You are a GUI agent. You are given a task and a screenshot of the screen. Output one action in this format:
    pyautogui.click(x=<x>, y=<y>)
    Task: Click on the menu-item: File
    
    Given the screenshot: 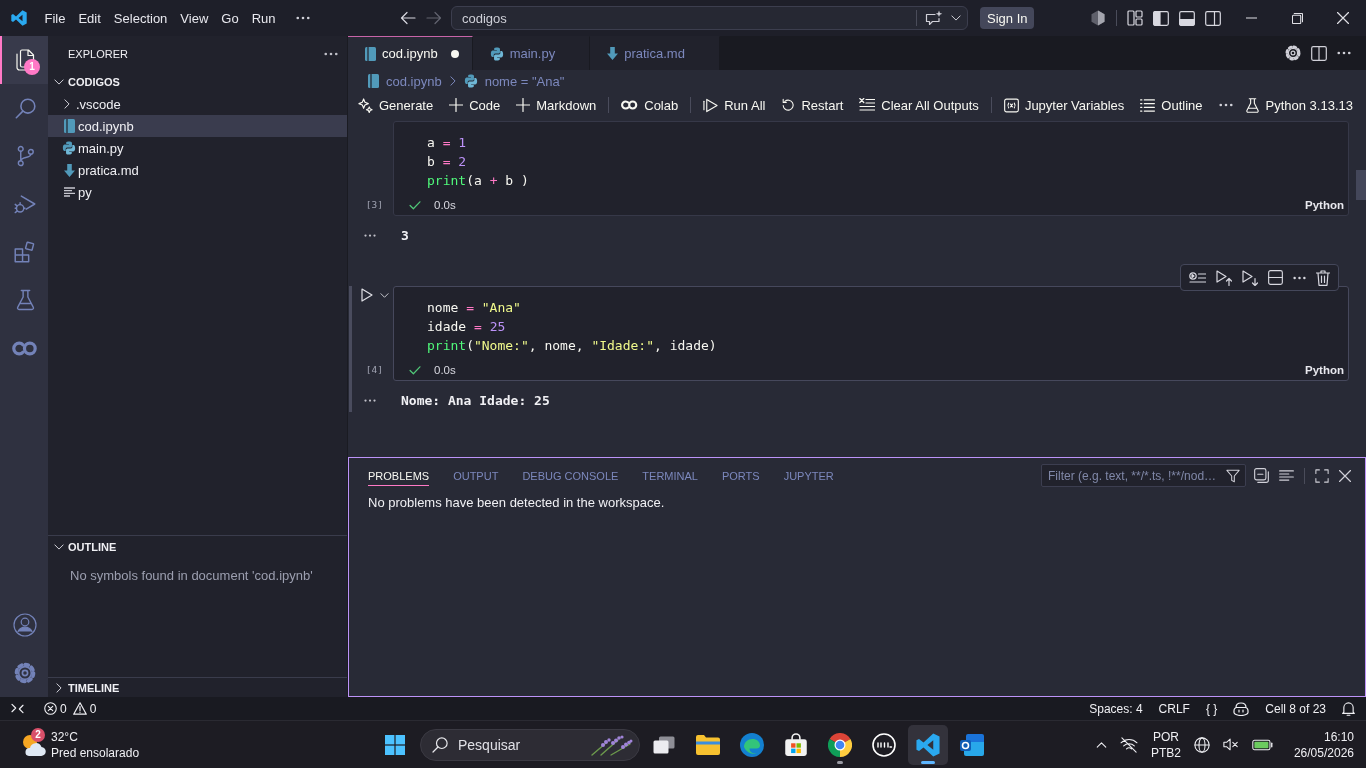 What is the action you would take?
    pyautogui.click(x=55, y=18)
    